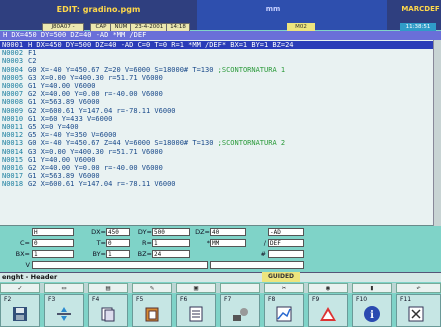  Describe the element at coordinates (418, 288) in the screenshot. I see `back-softkey: ↶` at that location.